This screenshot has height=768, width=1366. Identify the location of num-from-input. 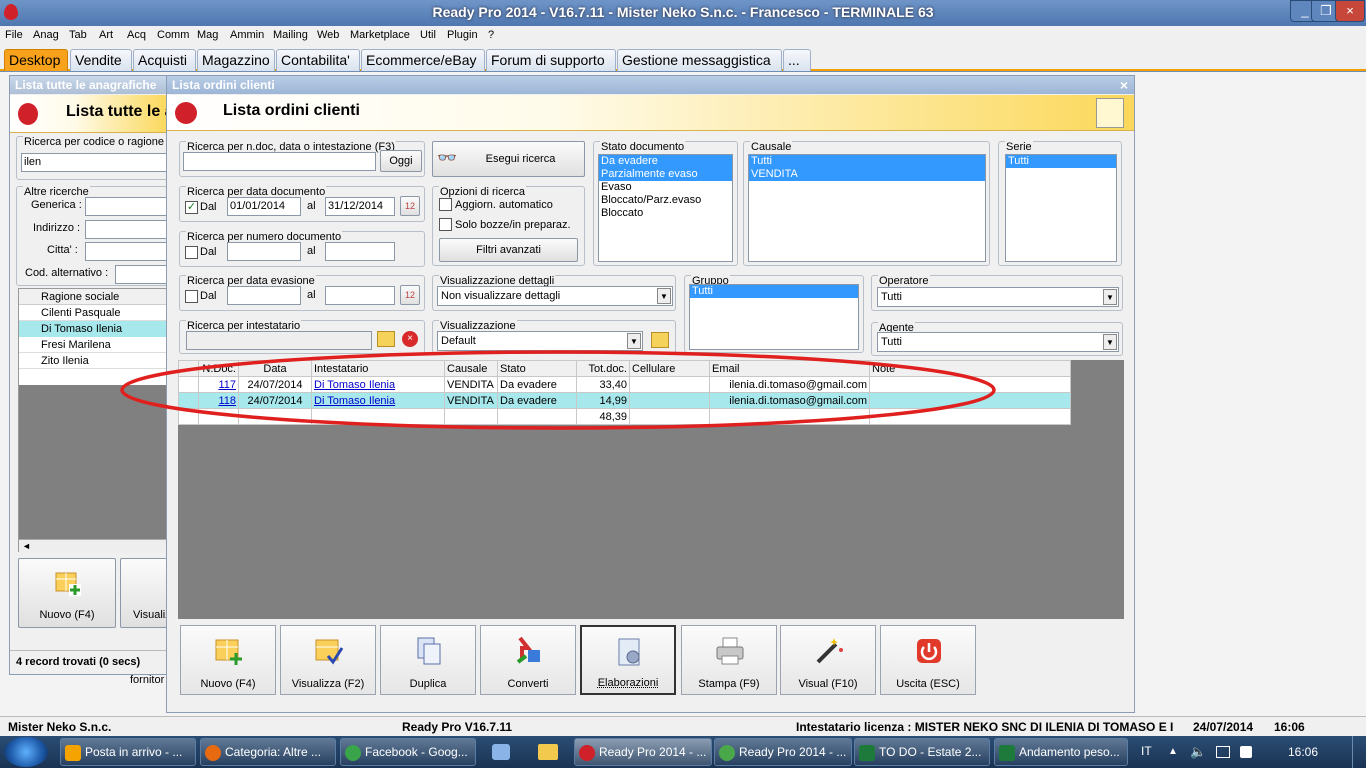
(264, 251).